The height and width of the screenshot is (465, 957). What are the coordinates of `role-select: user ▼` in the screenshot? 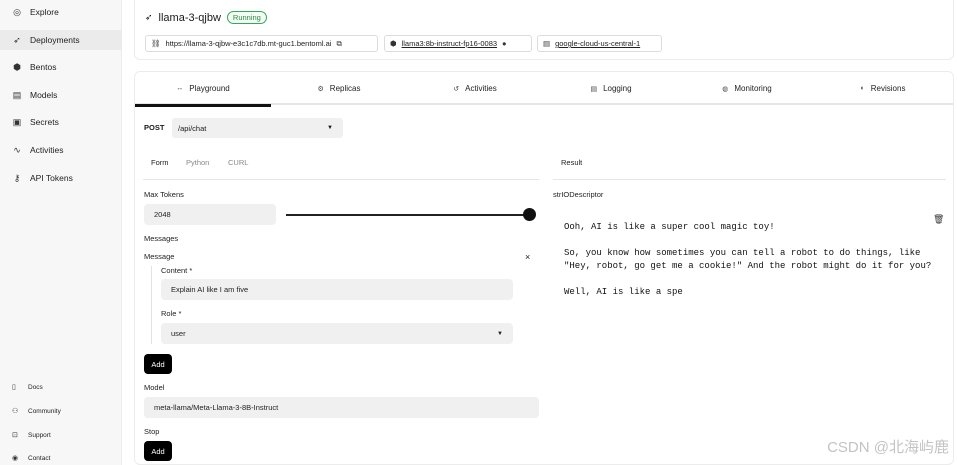 It's located at (337, 333).